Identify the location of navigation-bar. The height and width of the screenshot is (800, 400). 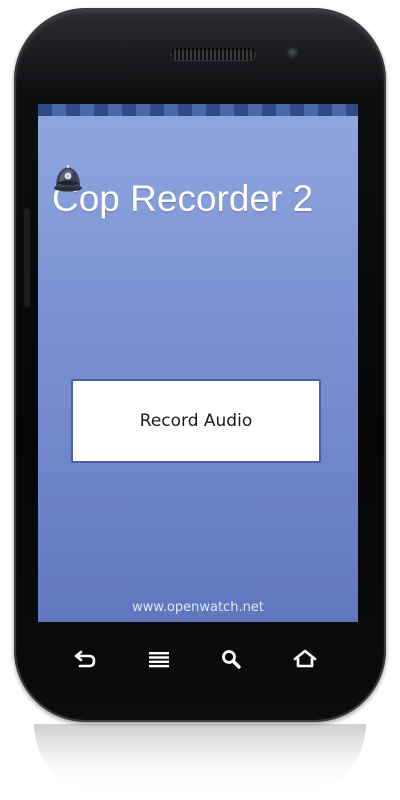
(198, 658).